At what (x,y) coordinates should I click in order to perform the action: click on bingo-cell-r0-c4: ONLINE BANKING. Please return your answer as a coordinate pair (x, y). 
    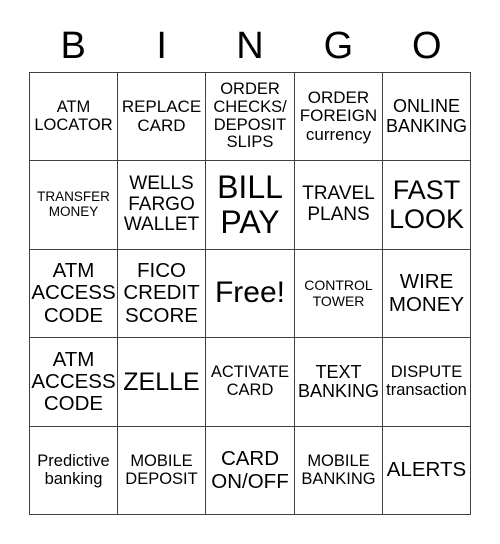
    Looking at the image, I should click on (427, 117).